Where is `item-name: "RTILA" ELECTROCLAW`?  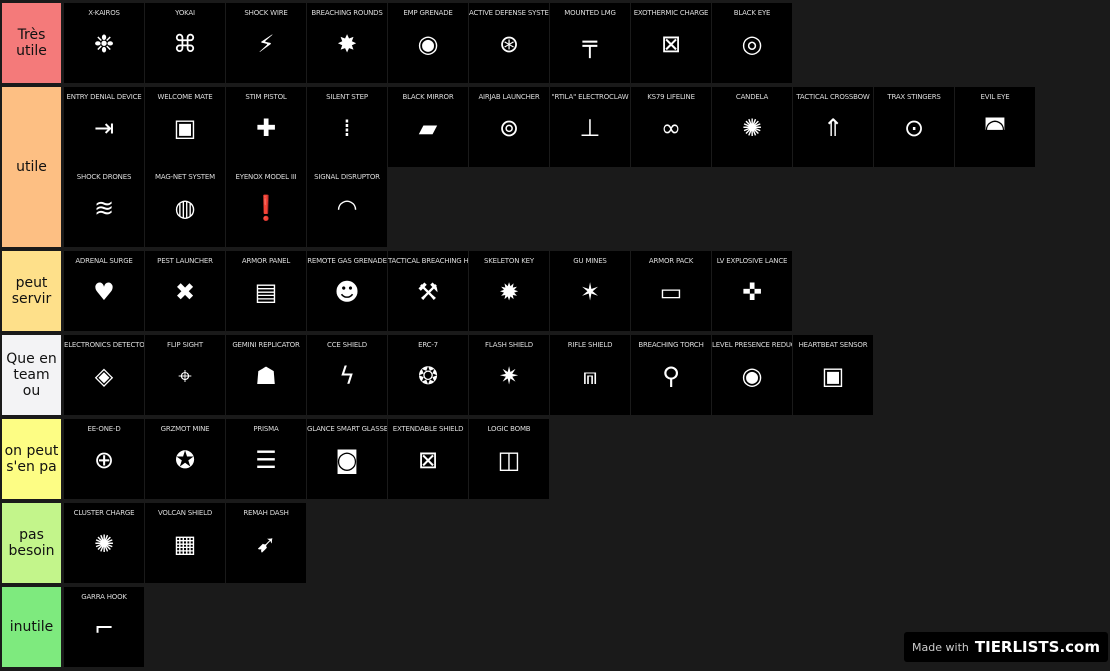
item-name: "RTILA" ELECTROCLAW is located at coordinates (590, 97).